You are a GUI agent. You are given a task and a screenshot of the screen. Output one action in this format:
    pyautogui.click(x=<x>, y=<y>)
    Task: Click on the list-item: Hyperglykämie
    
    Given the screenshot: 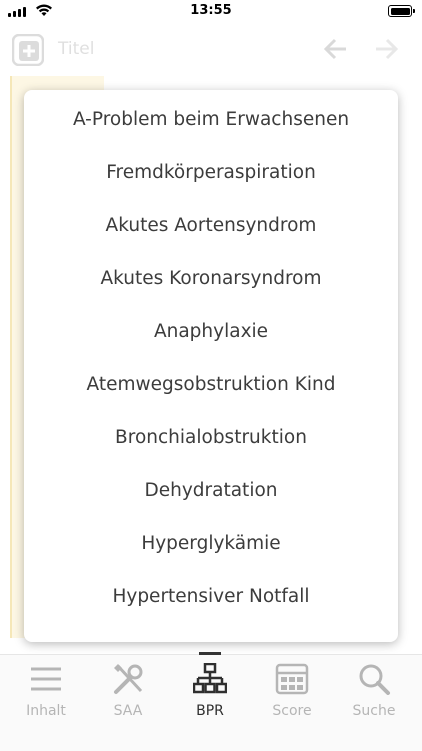 What is the action you would take?
    pyautogui.click(x=211, y=543)
    